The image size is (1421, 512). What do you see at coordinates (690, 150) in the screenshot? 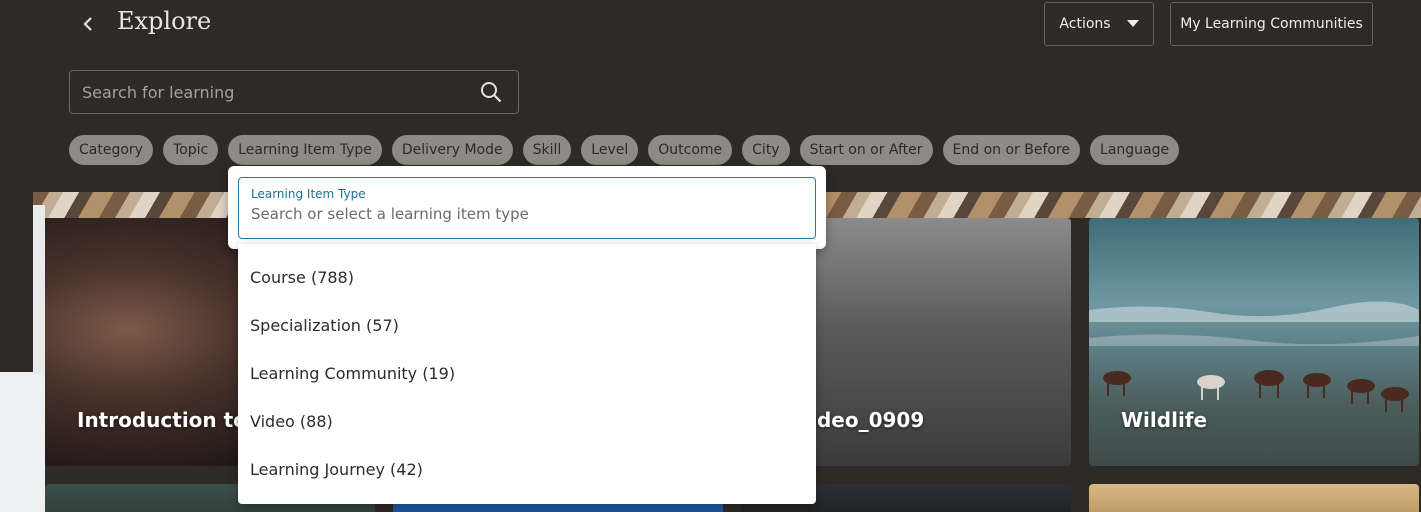
I see `filter-chip-outcome: Outcome` at bounding box center [690, 150].